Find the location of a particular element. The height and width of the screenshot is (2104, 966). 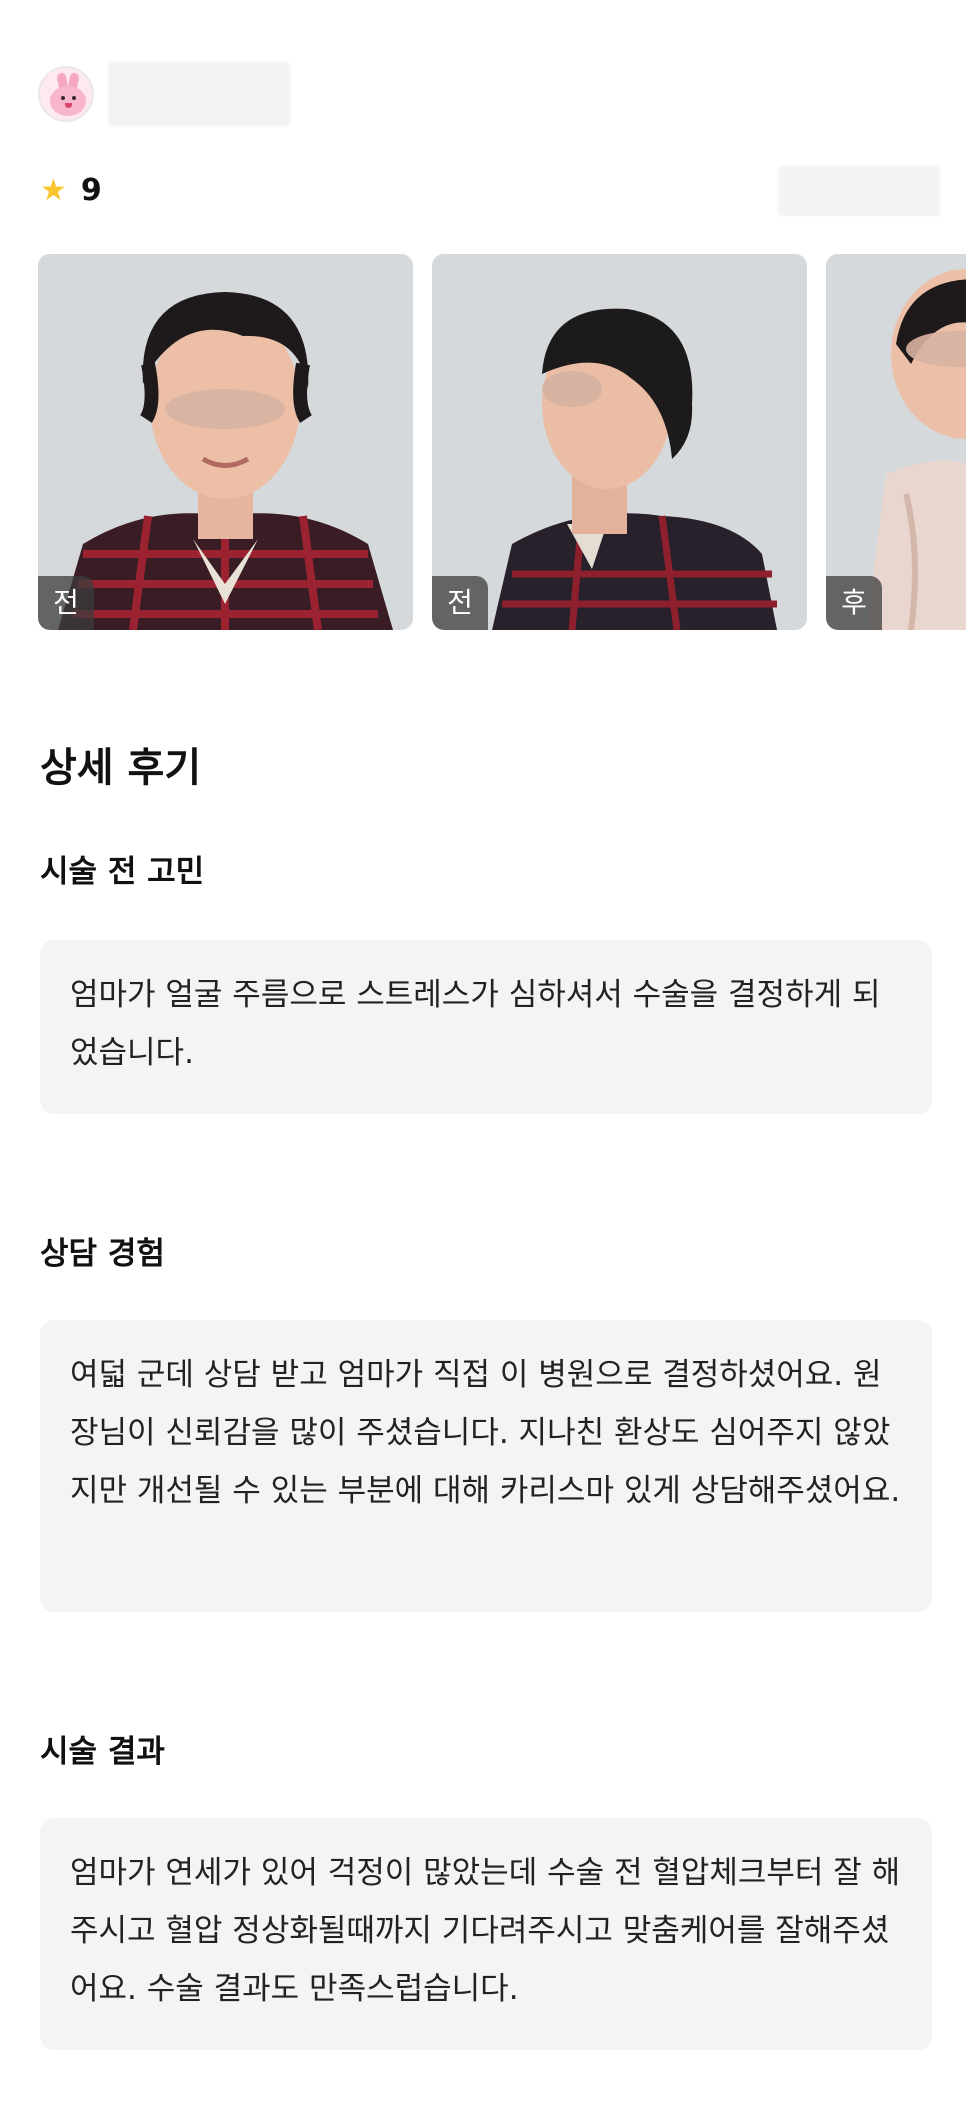

author-avatar is located at coordinates (66, 94).